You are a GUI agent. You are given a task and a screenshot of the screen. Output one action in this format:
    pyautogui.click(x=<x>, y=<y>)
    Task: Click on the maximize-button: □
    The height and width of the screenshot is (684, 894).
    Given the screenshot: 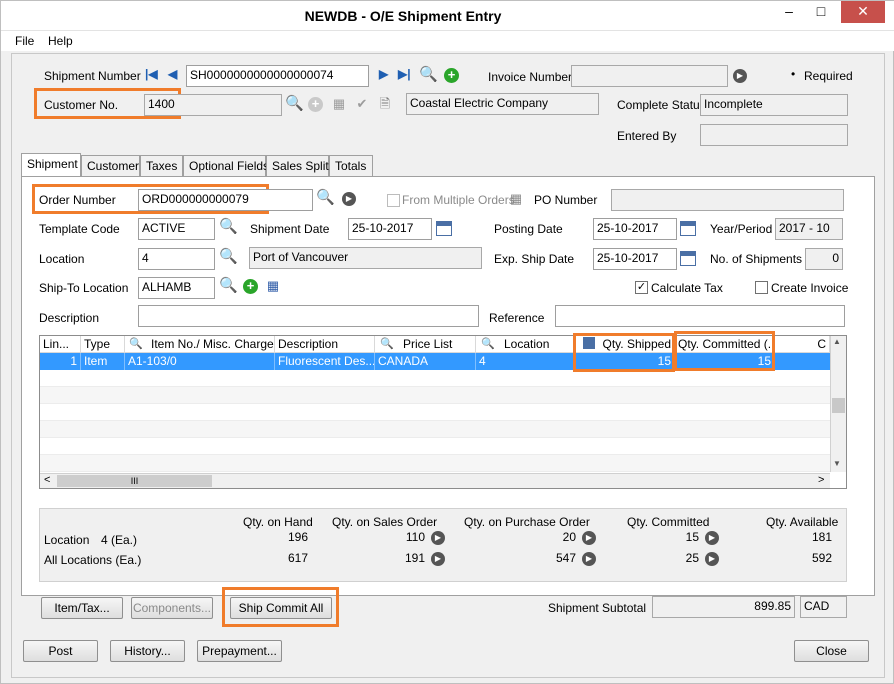 What is the action you would take?
    pyautogui.click(x=821, y=12)
    